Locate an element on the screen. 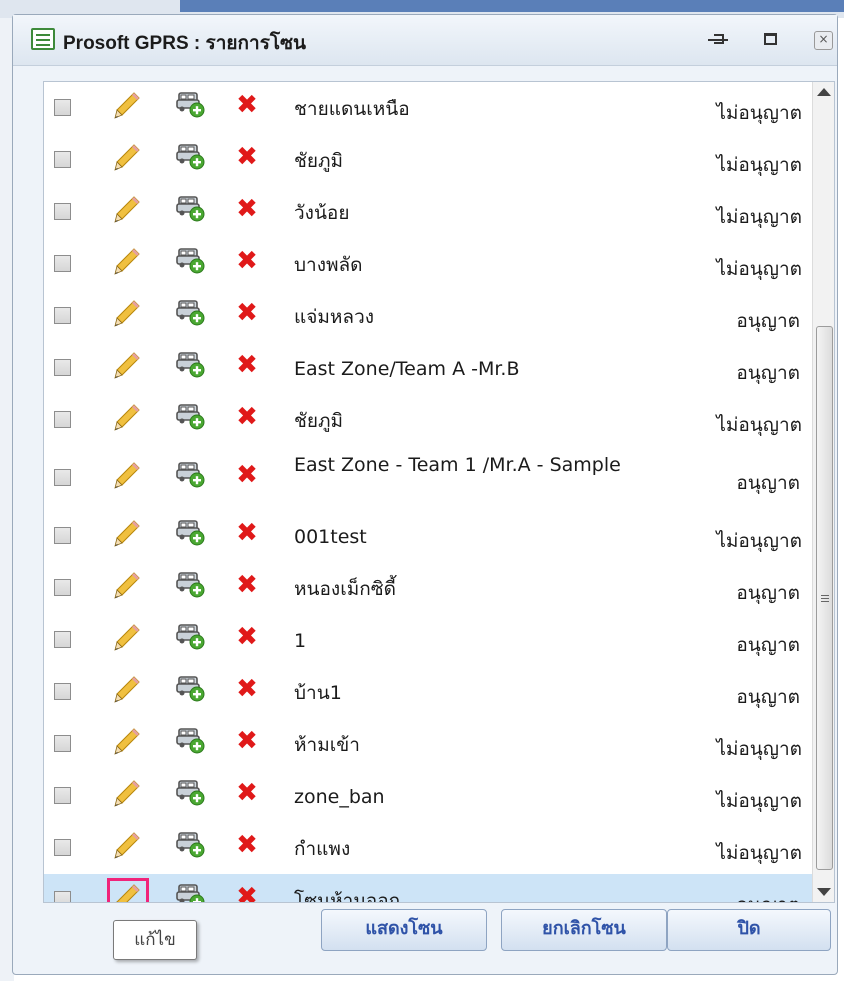 The width and height of the screenshot is (844, 981). title-bar: Prosoft GPRS : รายการโซน × is located at coordinates (425, 40).